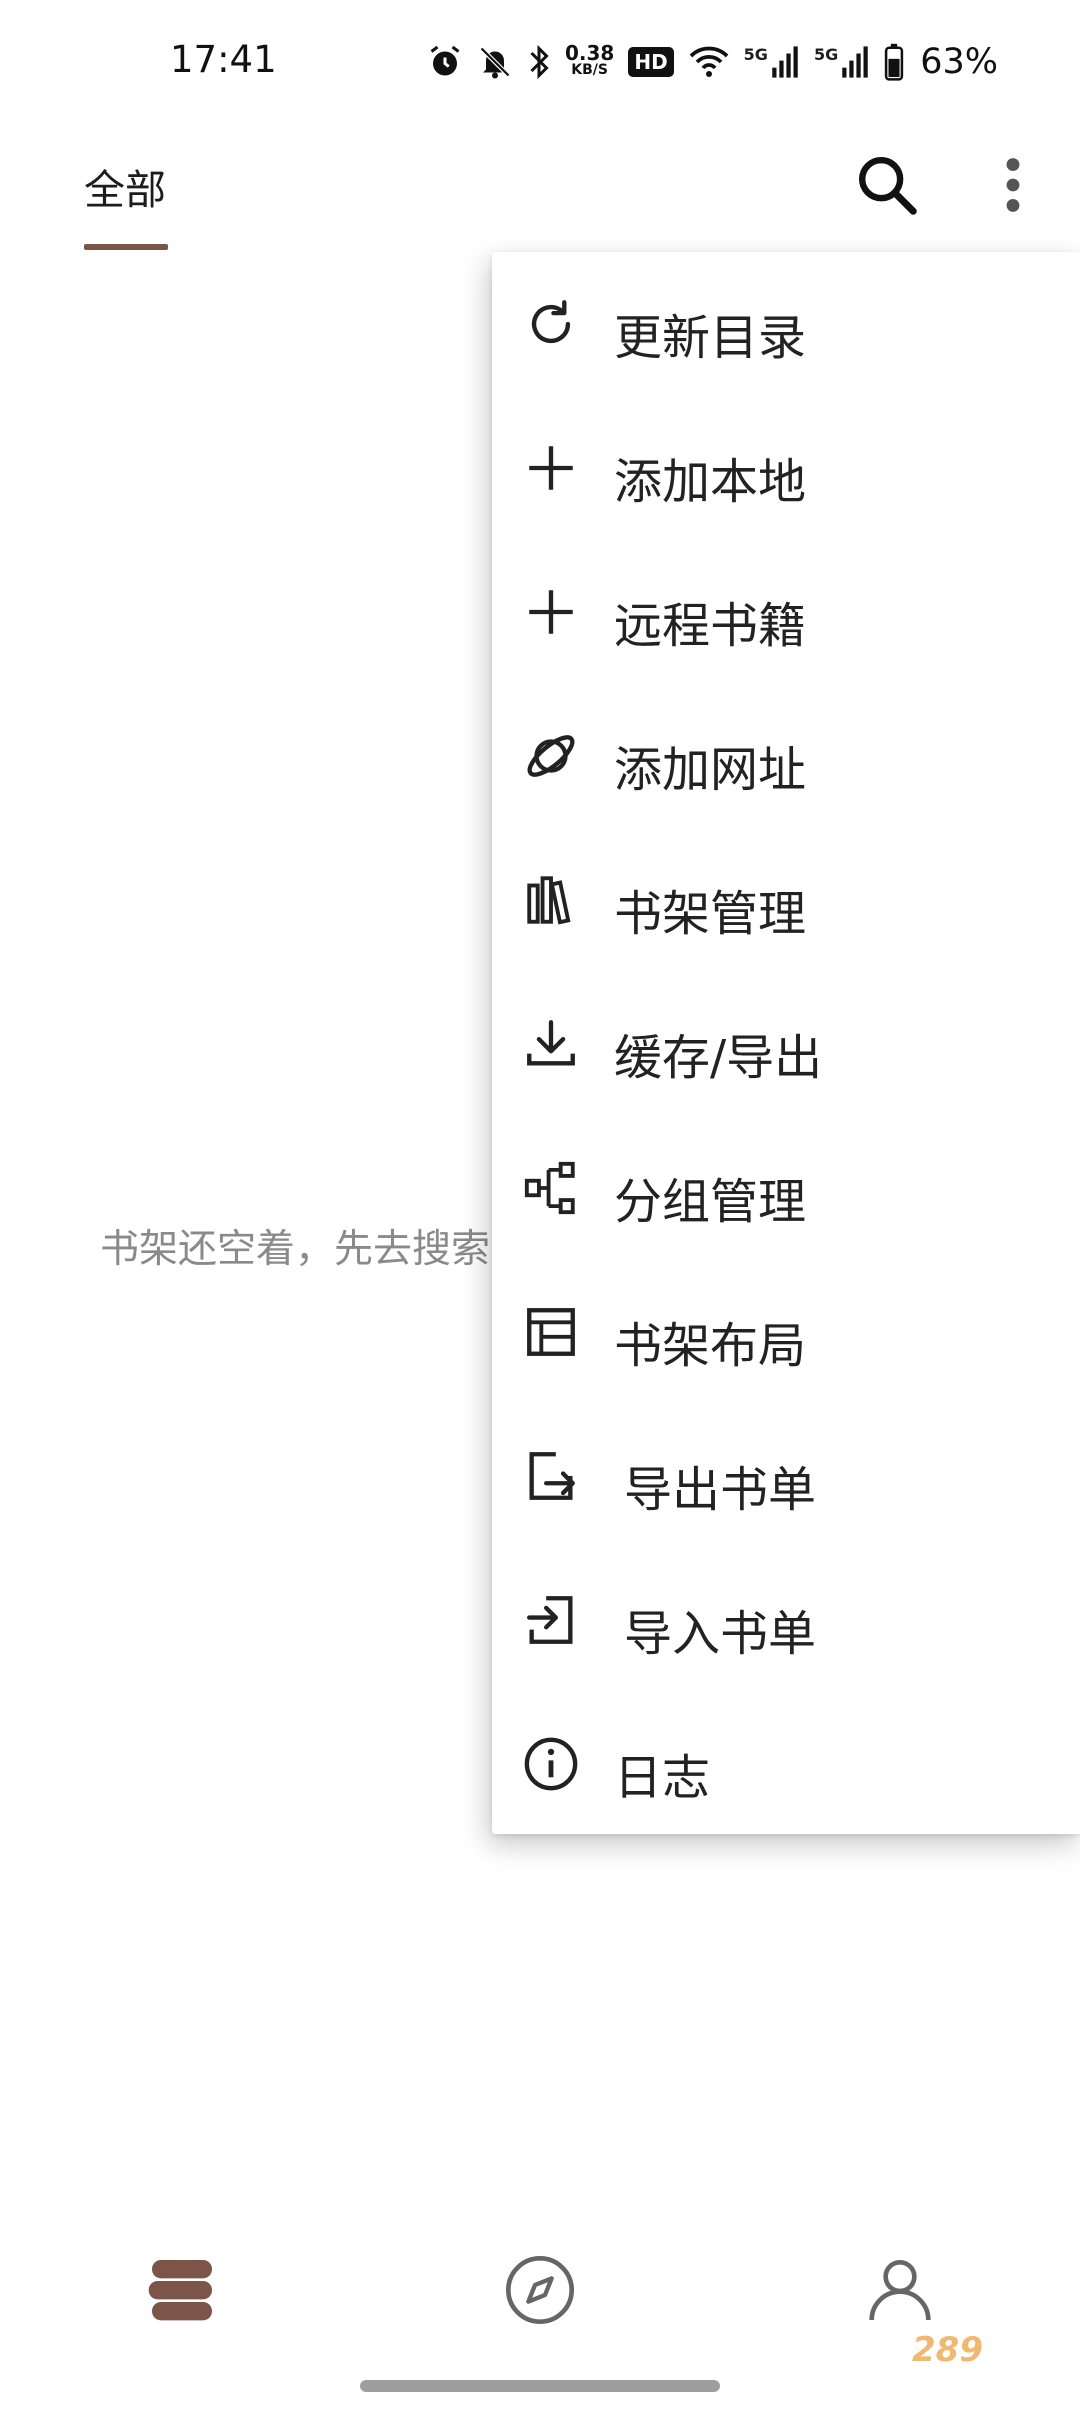 This screenshot has height=2412, width=1080. Describe the element at coordinates (552, 1476) in the screenshot. I see `export-icon` at that location.